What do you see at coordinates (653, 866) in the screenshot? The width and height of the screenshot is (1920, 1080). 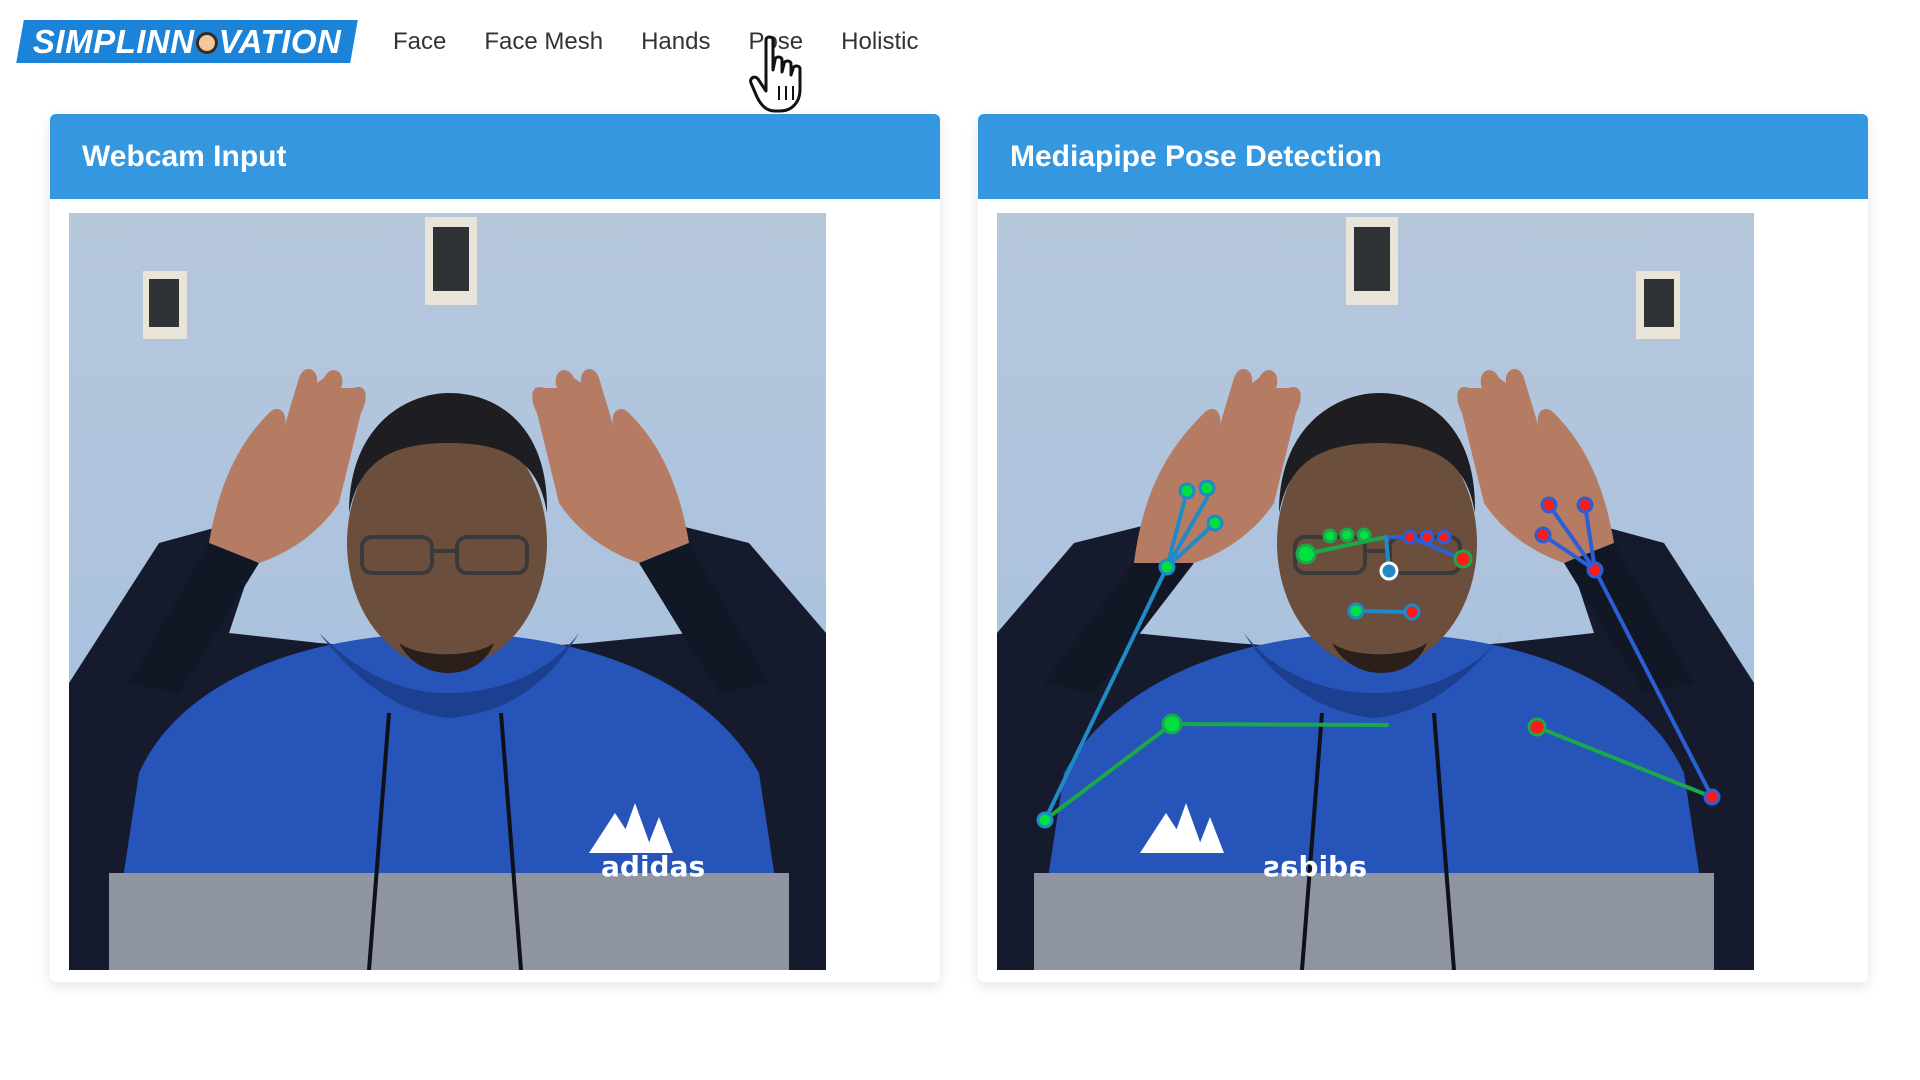 I see `webcam-adidas-text: adidas` at bounding box center [653, 866].